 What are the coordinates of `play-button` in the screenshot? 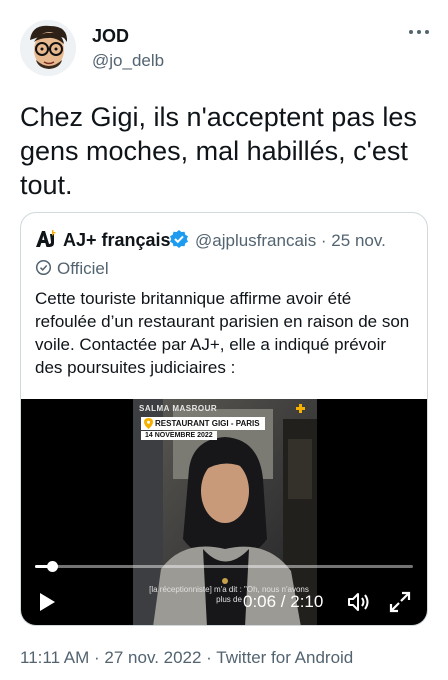 It's located at (47, 602).